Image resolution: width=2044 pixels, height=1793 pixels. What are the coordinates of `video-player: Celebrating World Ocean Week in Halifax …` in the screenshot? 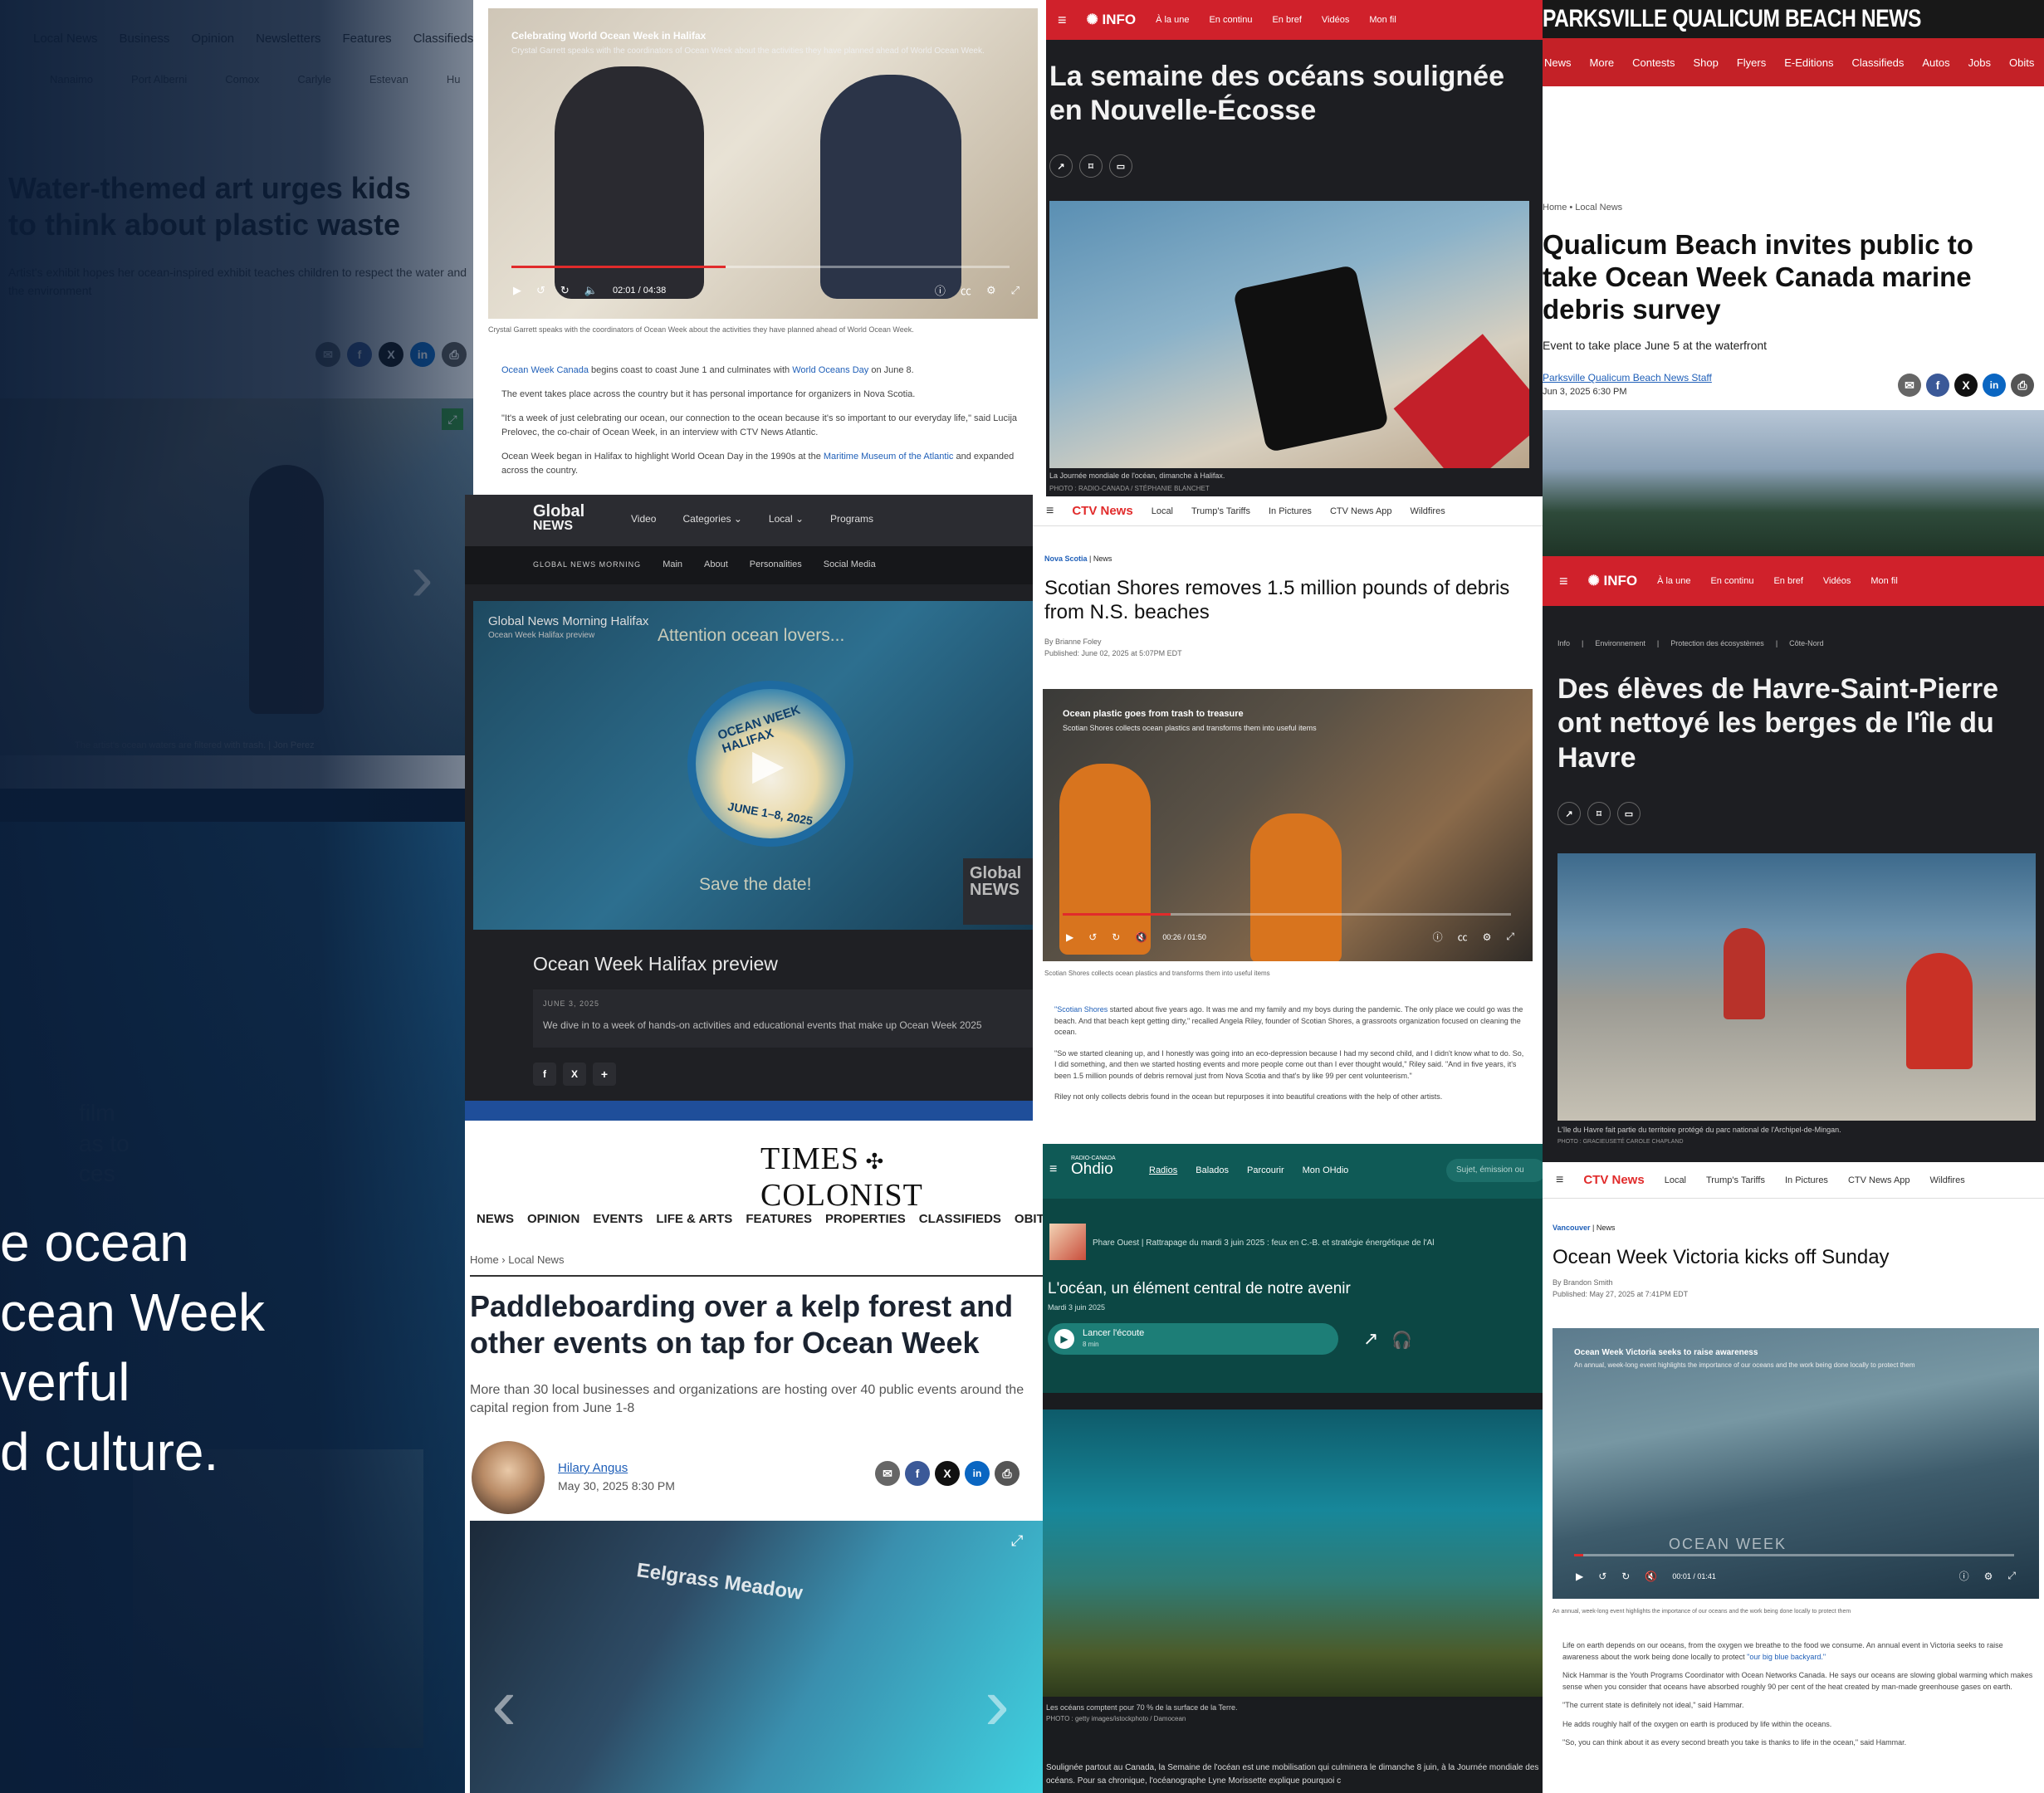 It's located at (763, 163).